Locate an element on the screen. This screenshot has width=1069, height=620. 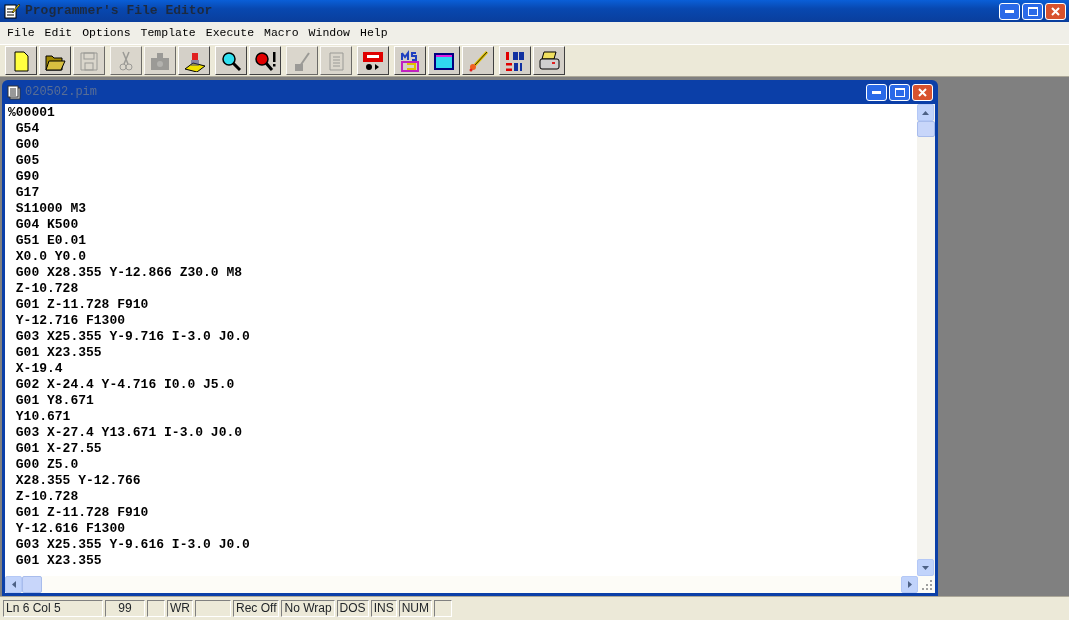
cassette-icon is located at coordinates (373, 60).